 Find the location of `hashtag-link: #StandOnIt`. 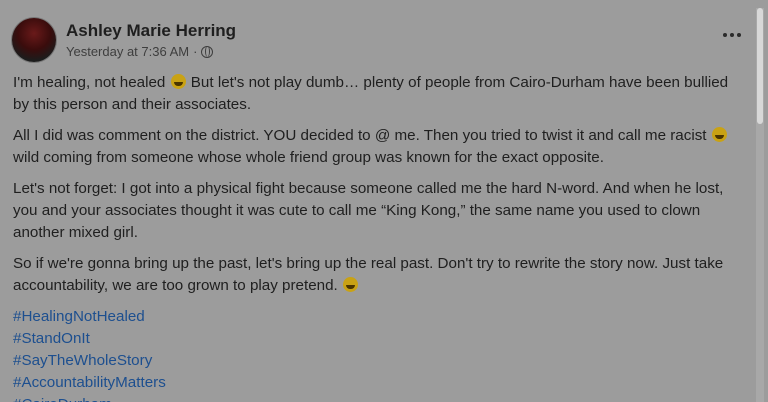

hashtag-link: #StandOnIt is located at coordinates (380, 339).